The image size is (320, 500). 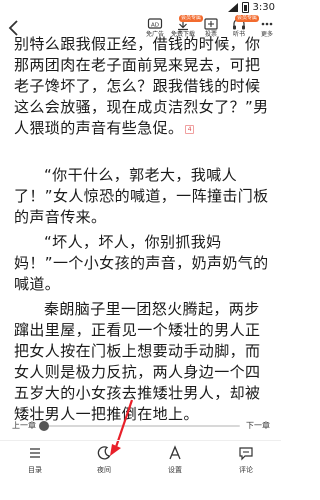 I want to click on ad-free-icon: AD, so click(x=155, y=23).